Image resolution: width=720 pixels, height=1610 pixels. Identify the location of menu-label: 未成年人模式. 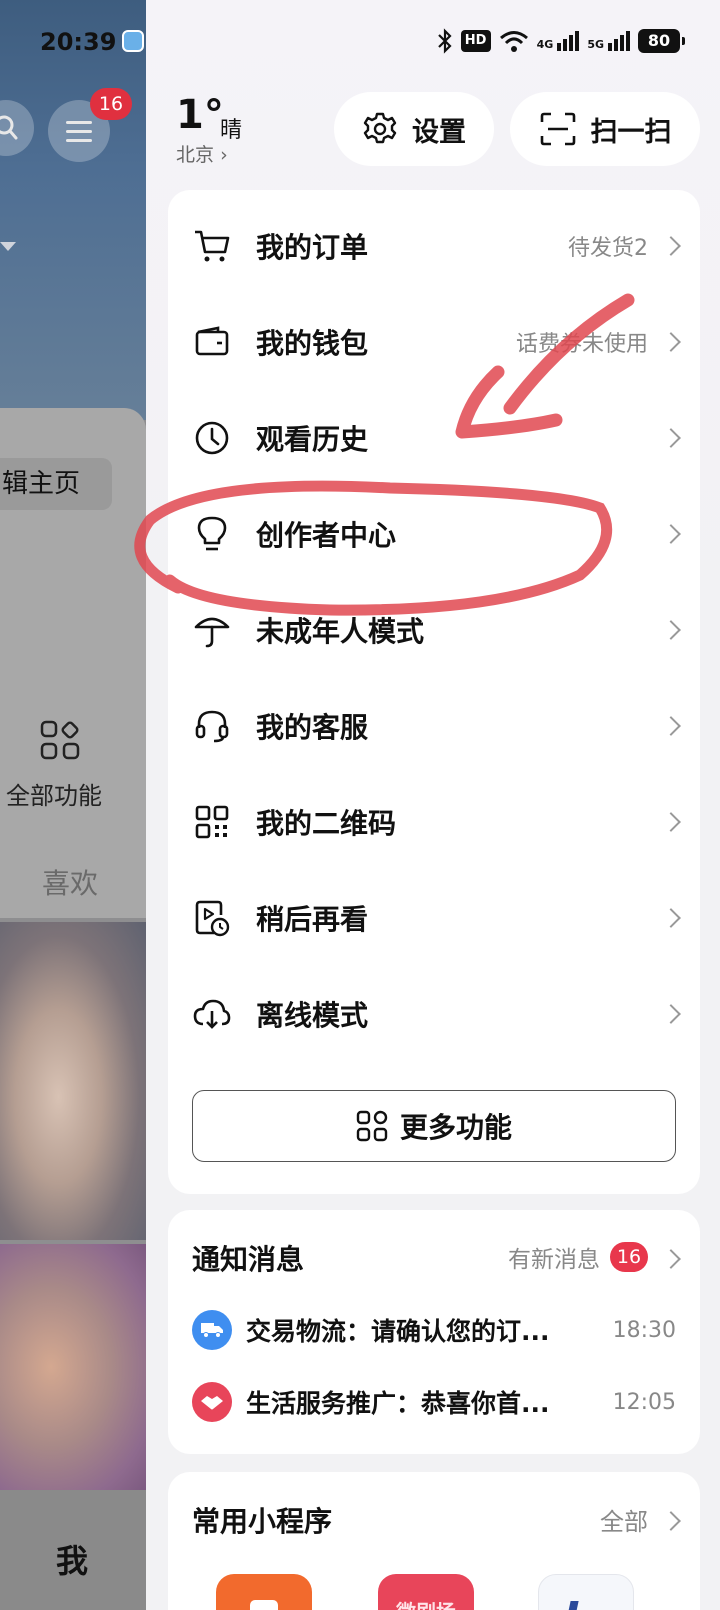
(340, 631).